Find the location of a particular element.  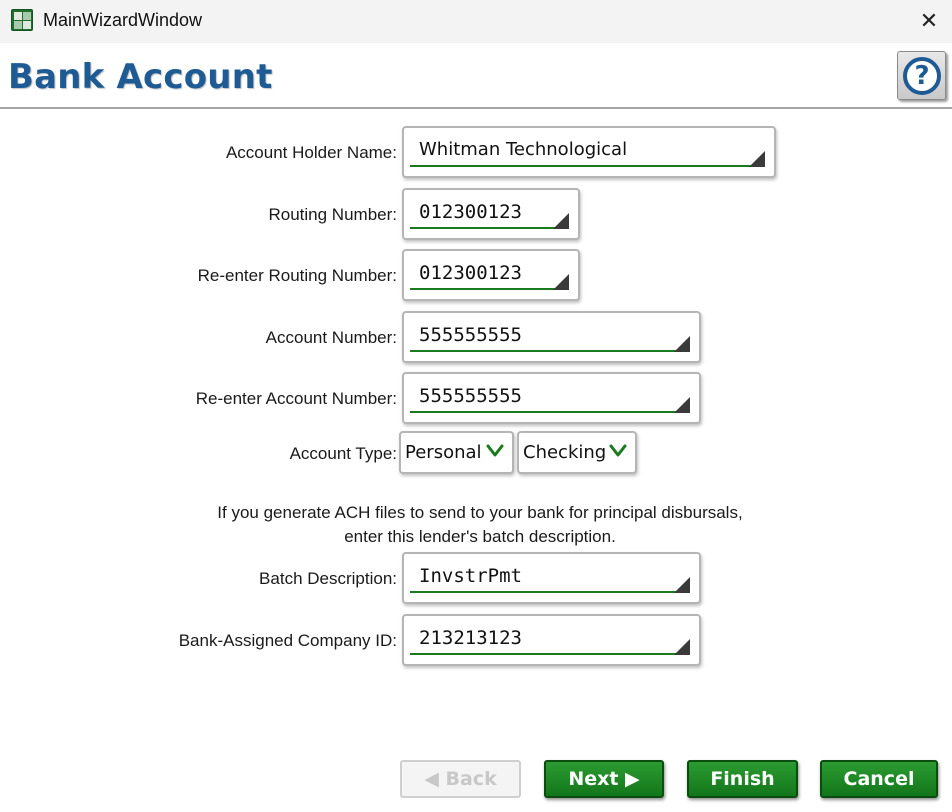

batch-description-value: InvstrPmt is located at coordinates (470, 576).